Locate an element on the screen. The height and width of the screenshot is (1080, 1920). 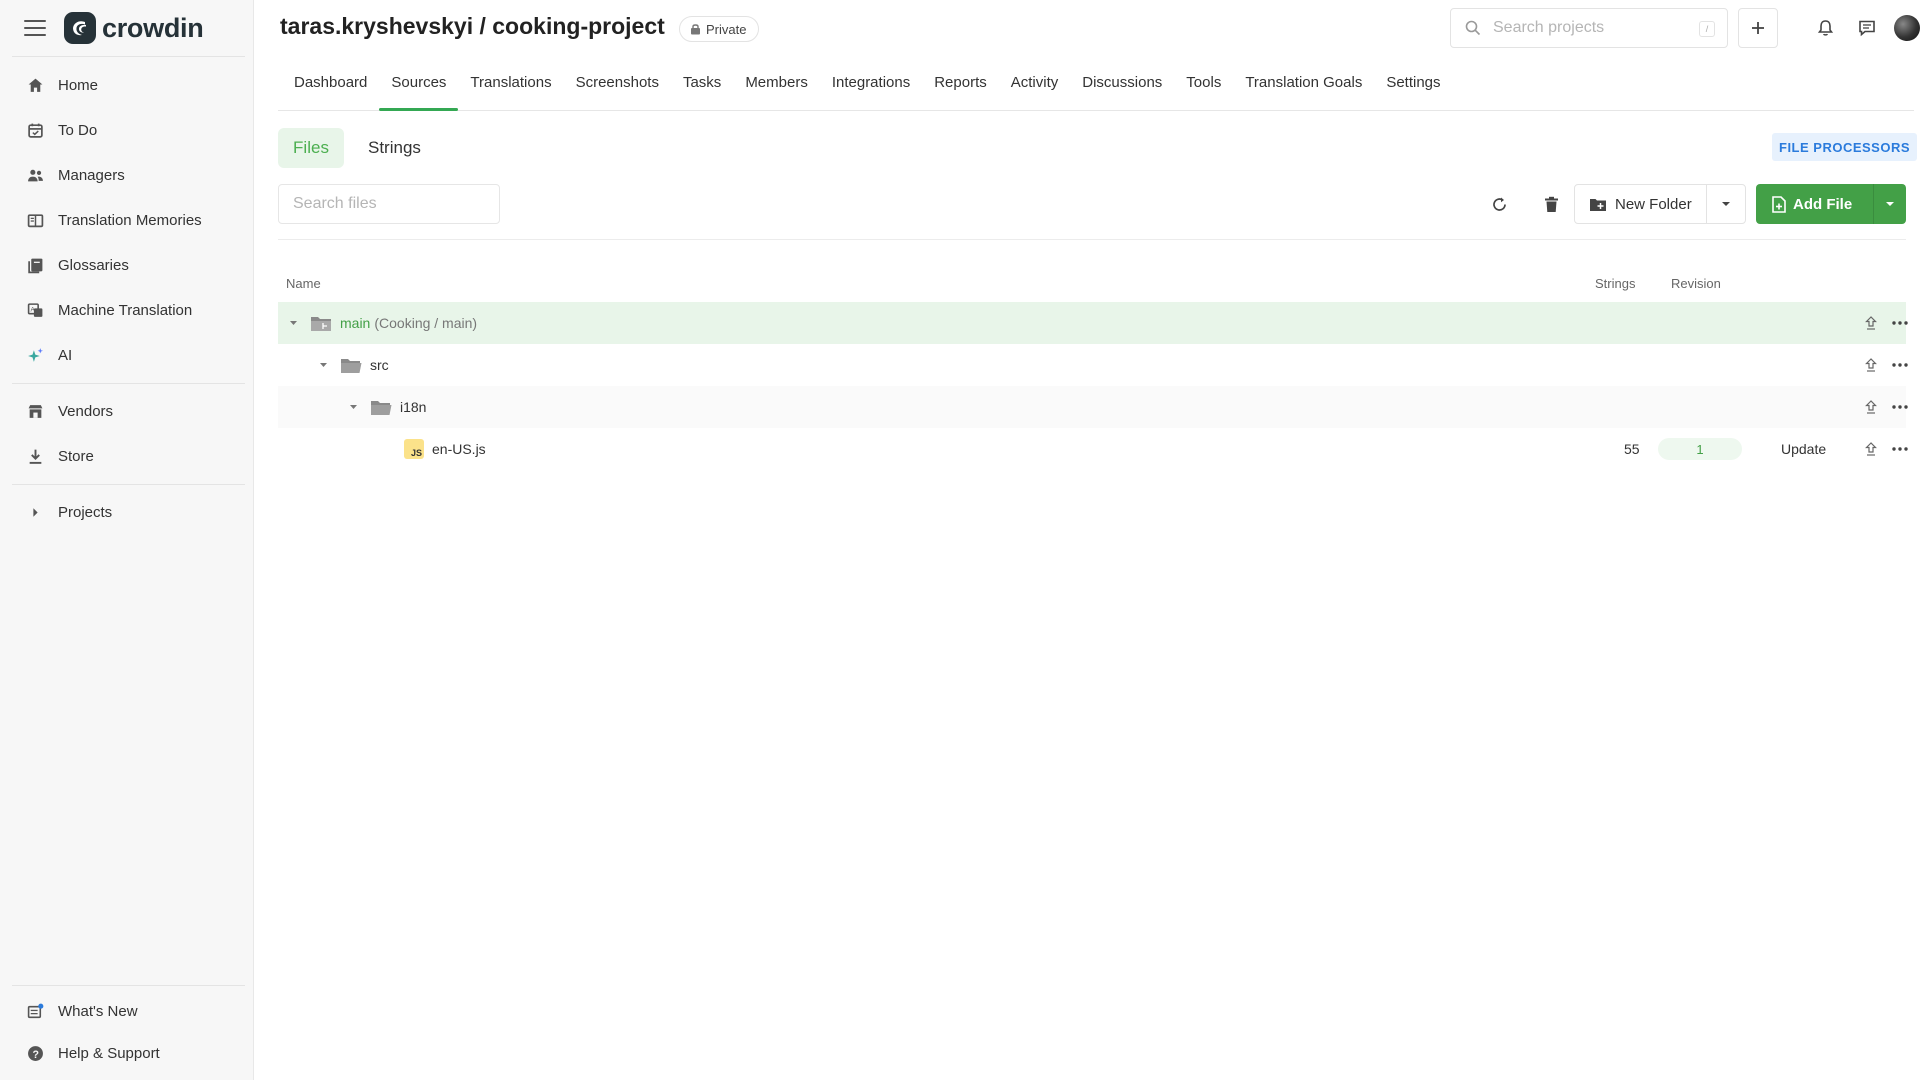
row-name: i18n is located at coordinates (413, 407).